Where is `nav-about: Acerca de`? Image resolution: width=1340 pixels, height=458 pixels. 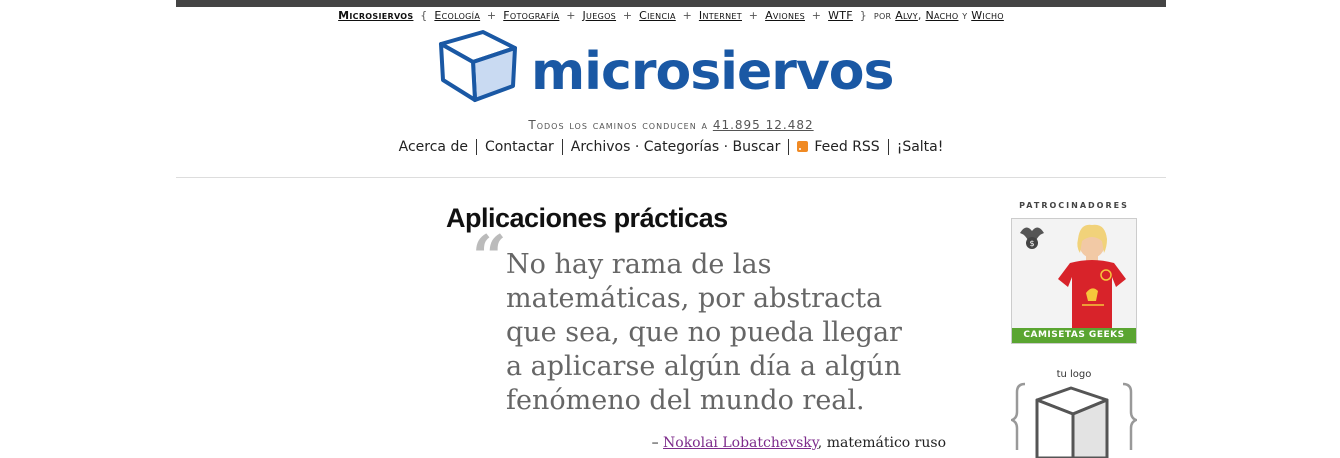 nav-about: Acerca de is located at coordinates (433, 147).